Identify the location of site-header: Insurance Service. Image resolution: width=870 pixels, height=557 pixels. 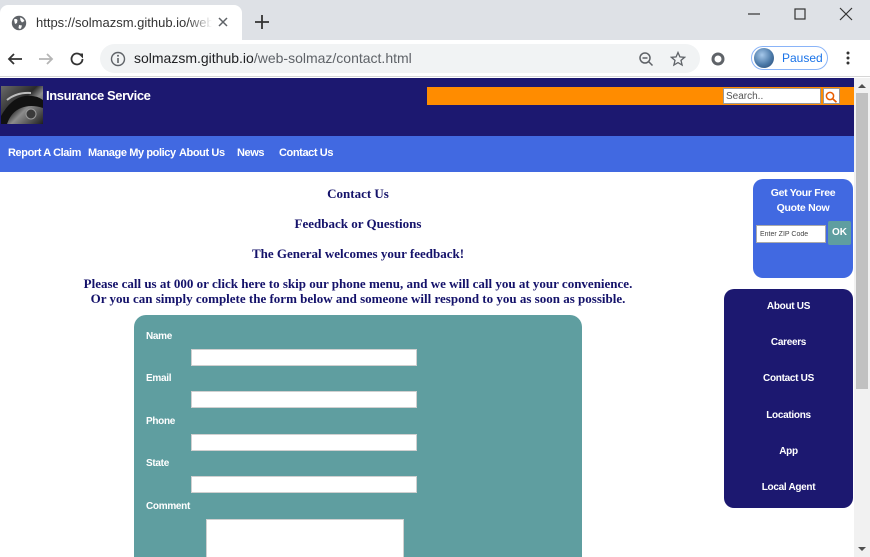
(427, 107).